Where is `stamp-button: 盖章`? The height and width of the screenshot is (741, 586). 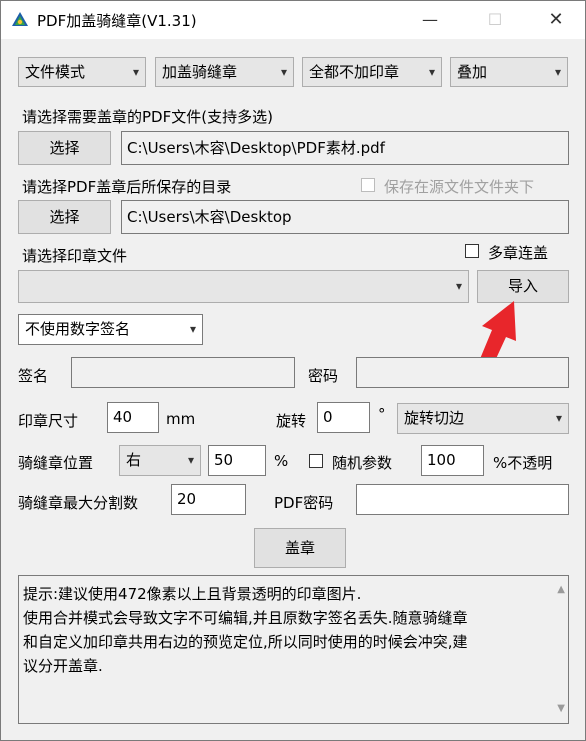 stamp-button: 盖章 is located at coordinates (300, 548).